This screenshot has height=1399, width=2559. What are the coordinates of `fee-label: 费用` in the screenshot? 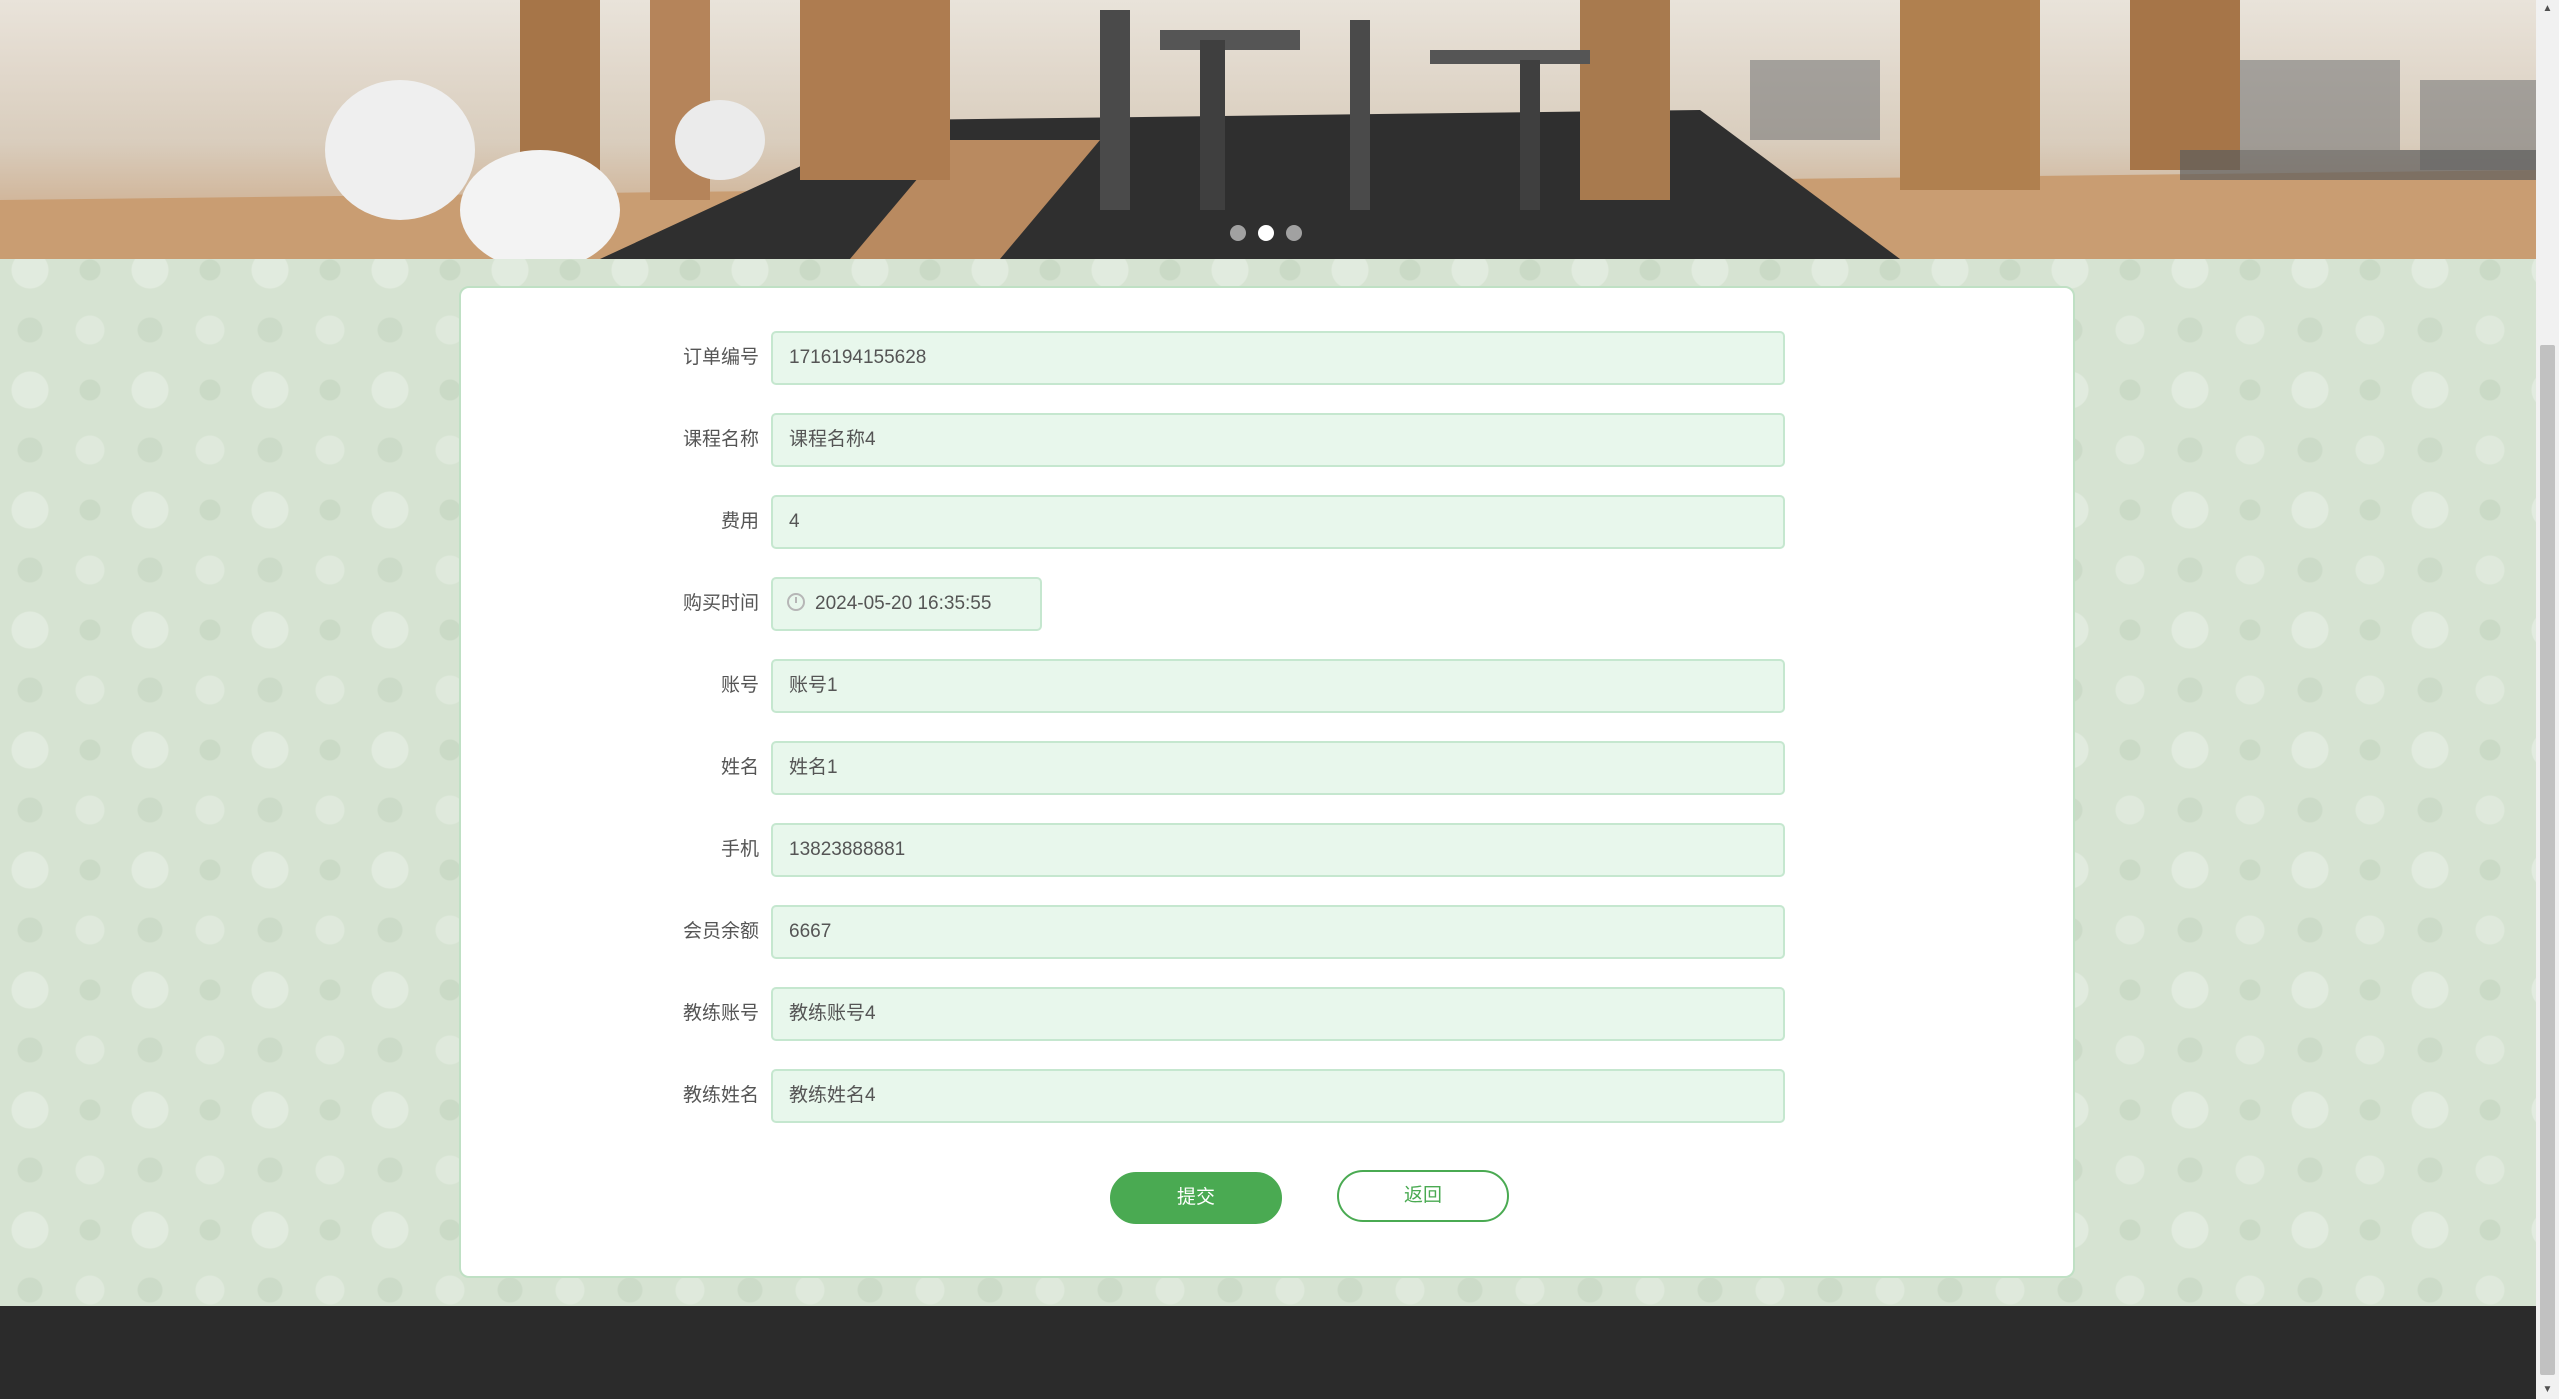 It's located at (739, 521).